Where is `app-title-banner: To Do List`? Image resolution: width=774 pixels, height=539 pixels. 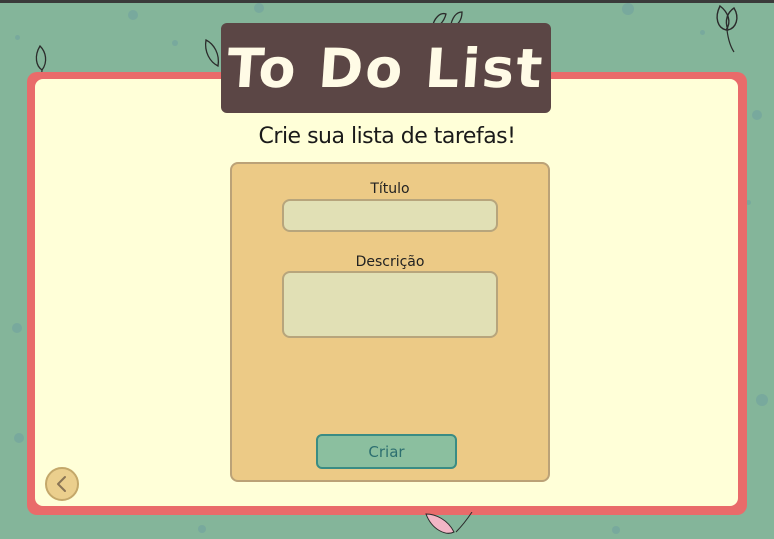 app-title-banner: To Do List is located at coordinates (386, 68).